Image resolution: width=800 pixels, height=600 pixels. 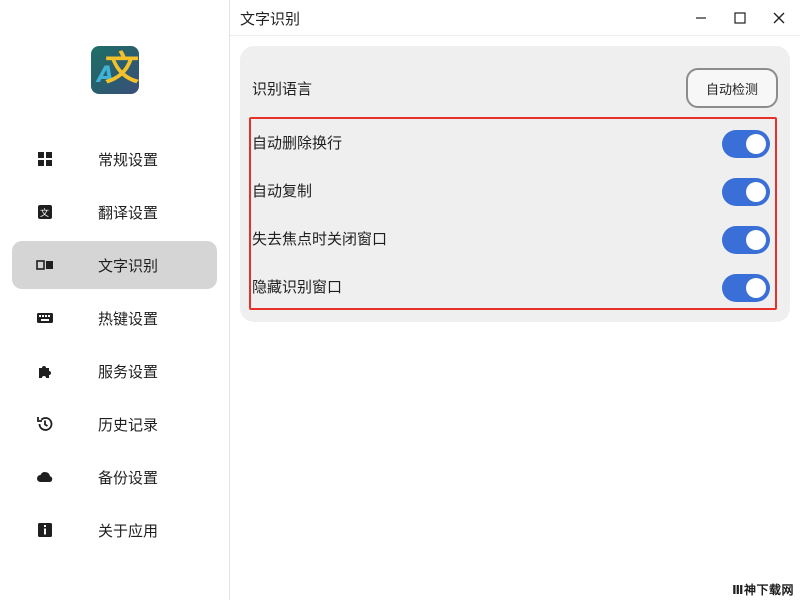 I want to click on sidebar-item-label: 常规设置, so click(x=128, y=159).